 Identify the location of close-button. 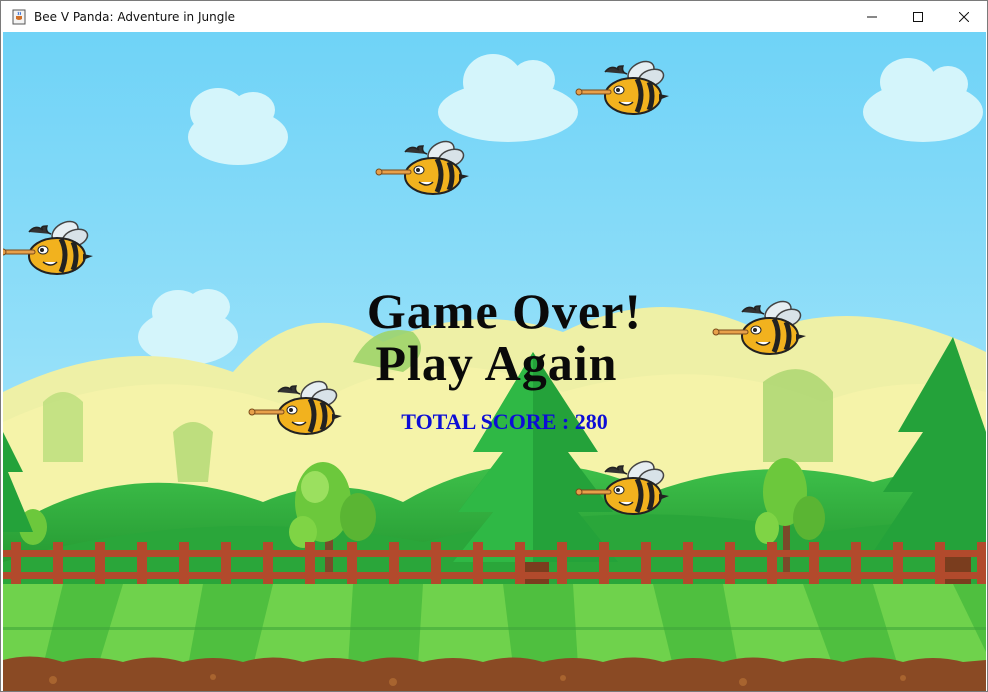
(964, 16).